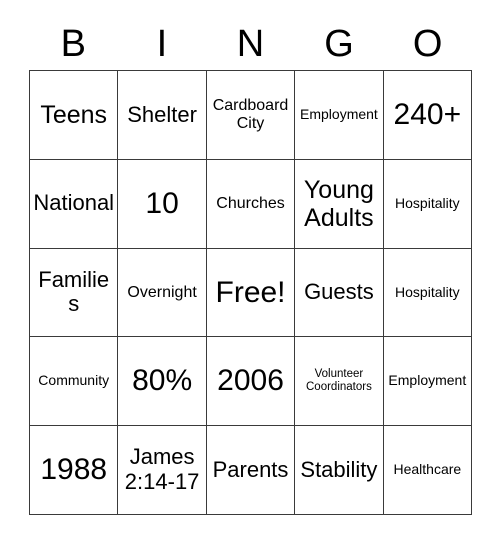 The image size is (500, 544). I want to click on bingo-cell-o5: Healthcare, so click(428, 470).